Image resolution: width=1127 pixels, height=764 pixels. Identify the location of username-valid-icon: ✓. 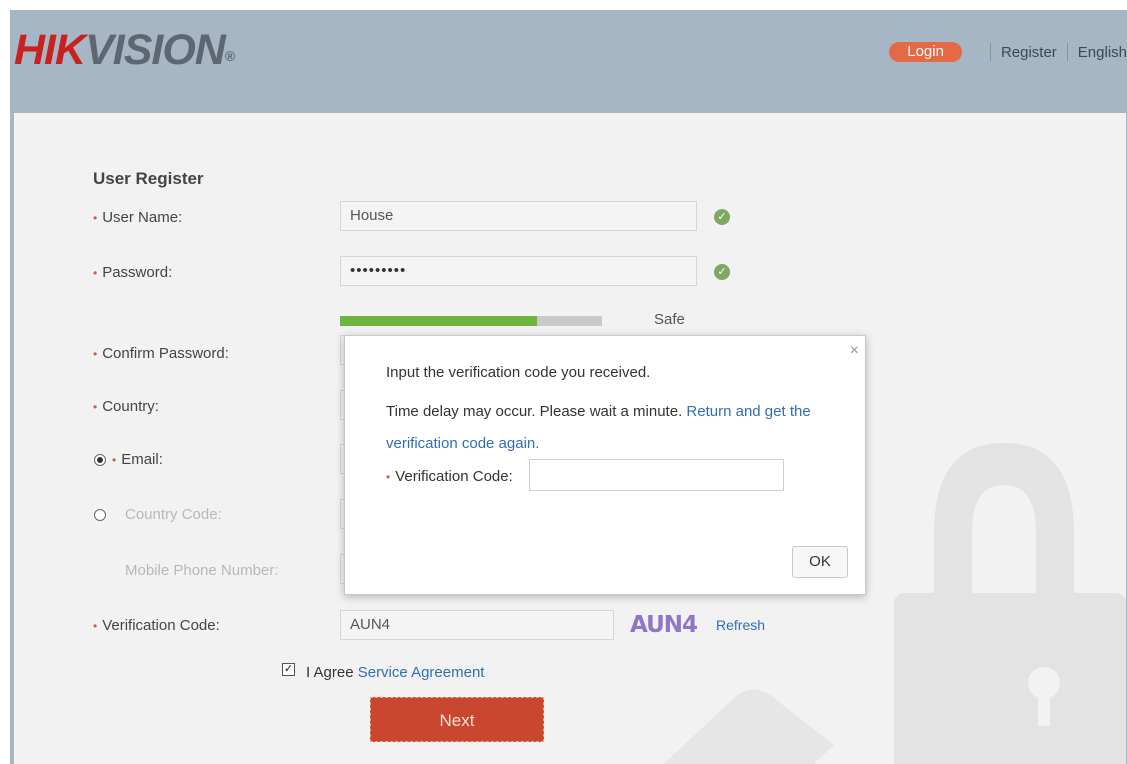
(722, 217).